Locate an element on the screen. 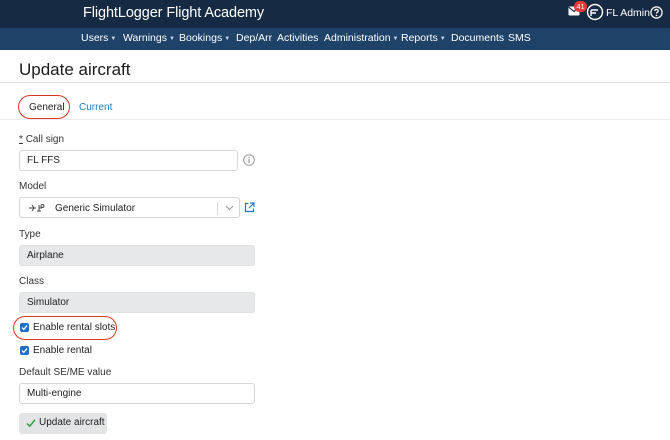 The width and height of the screenshot is (670, 440). enable-rental-checkbox is located at coordinates (24, 350).